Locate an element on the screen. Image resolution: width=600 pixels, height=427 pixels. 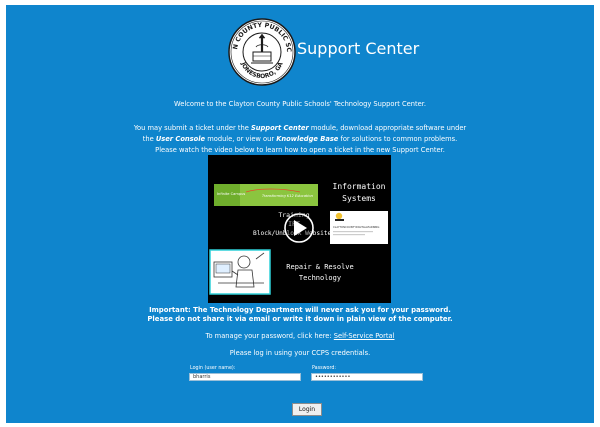
banner-small-text: Infinite Campus is located at coordinates (231, 194).